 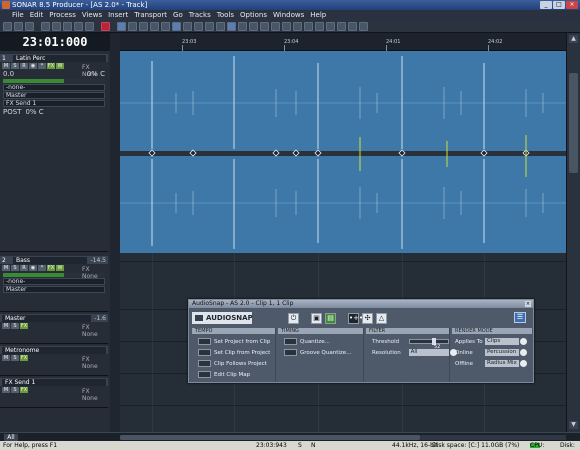 What do you see at coordinates (270, 437) in the screenshot?
I see `scroll-thumb` at bounding box center [270, 437].